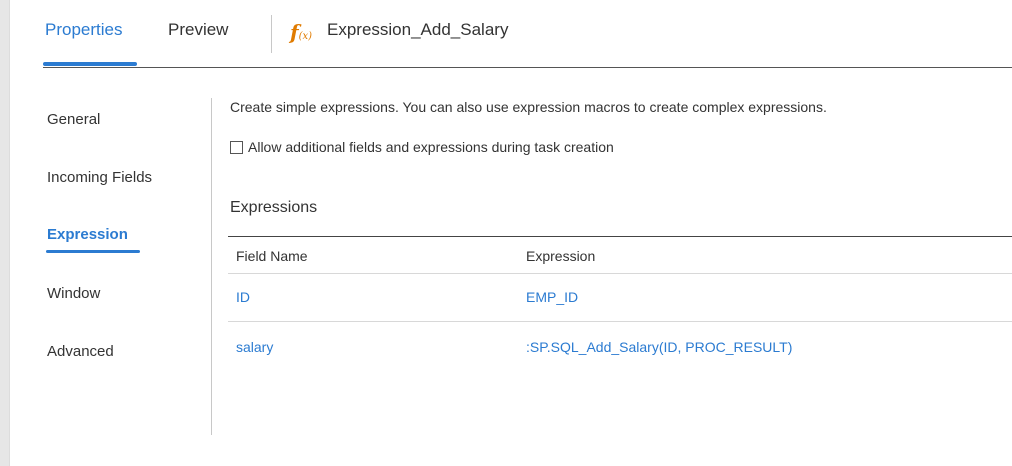 The height and width of the screenshot is (466, 1012). I want to click on fx-icon: f(x), so click(304, 32).